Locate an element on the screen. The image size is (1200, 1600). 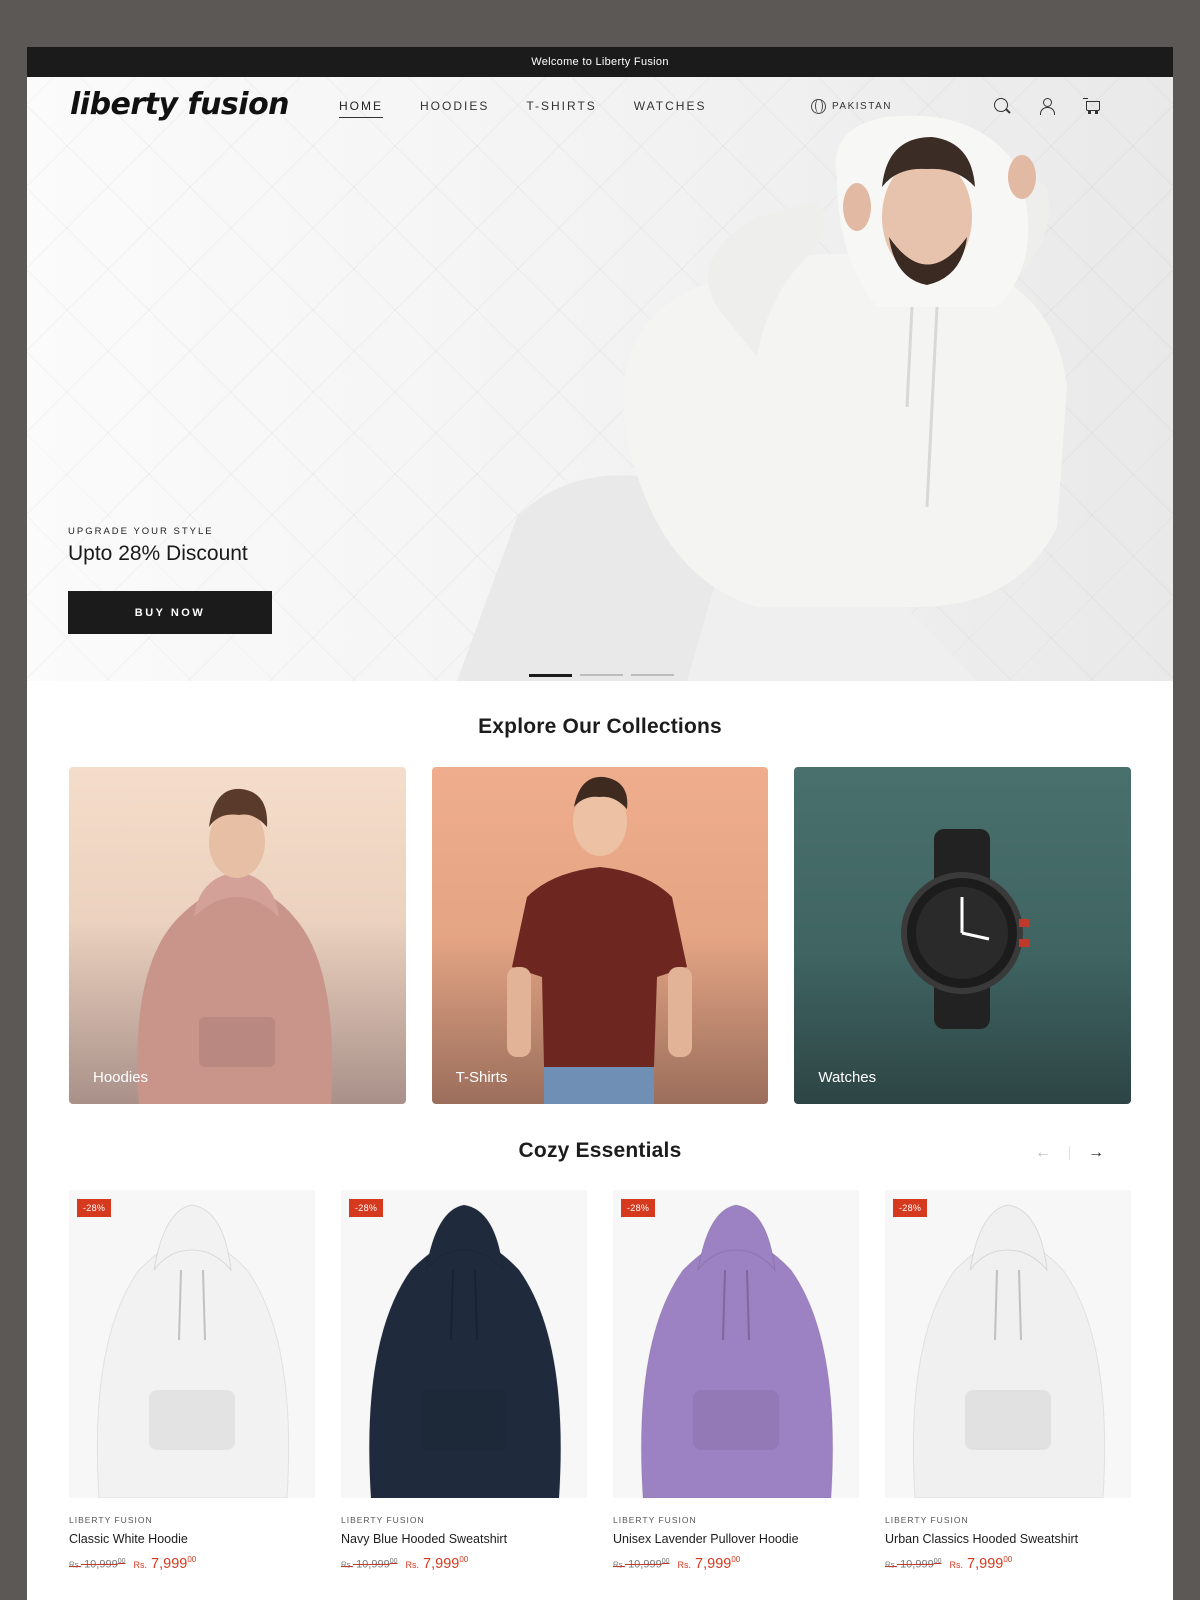
watch-image is located at coordinates (965, 929).